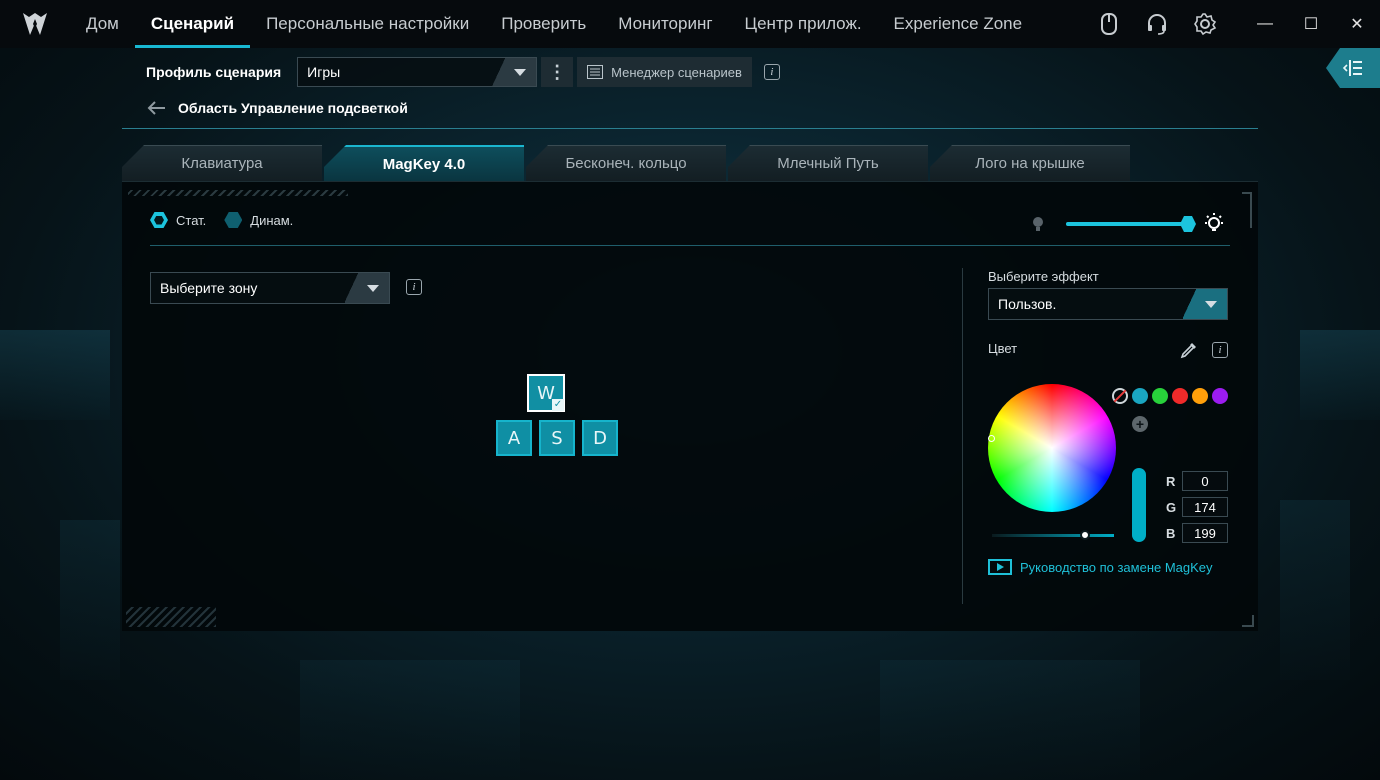 Image resolution: width=1380 pixels, height=780 pixels. What do you see at coordinates (233, 220) in the screenshot?
I see `dynamic-mode-radio` at bounding box center [233, 220].